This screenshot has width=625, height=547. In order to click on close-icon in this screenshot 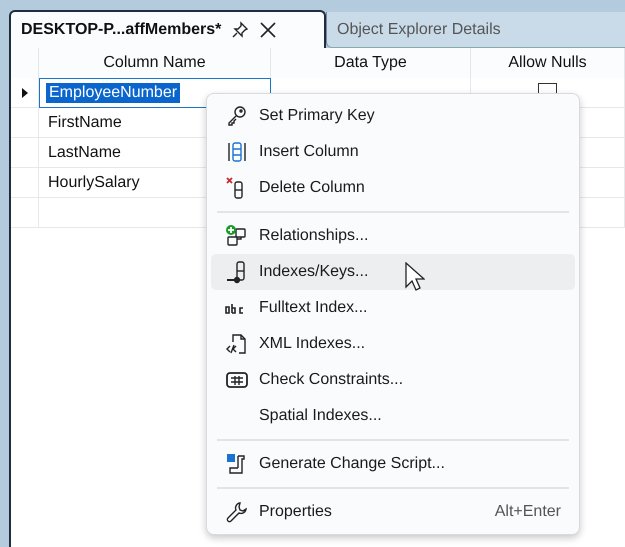, I will do `click(268, 30)`.